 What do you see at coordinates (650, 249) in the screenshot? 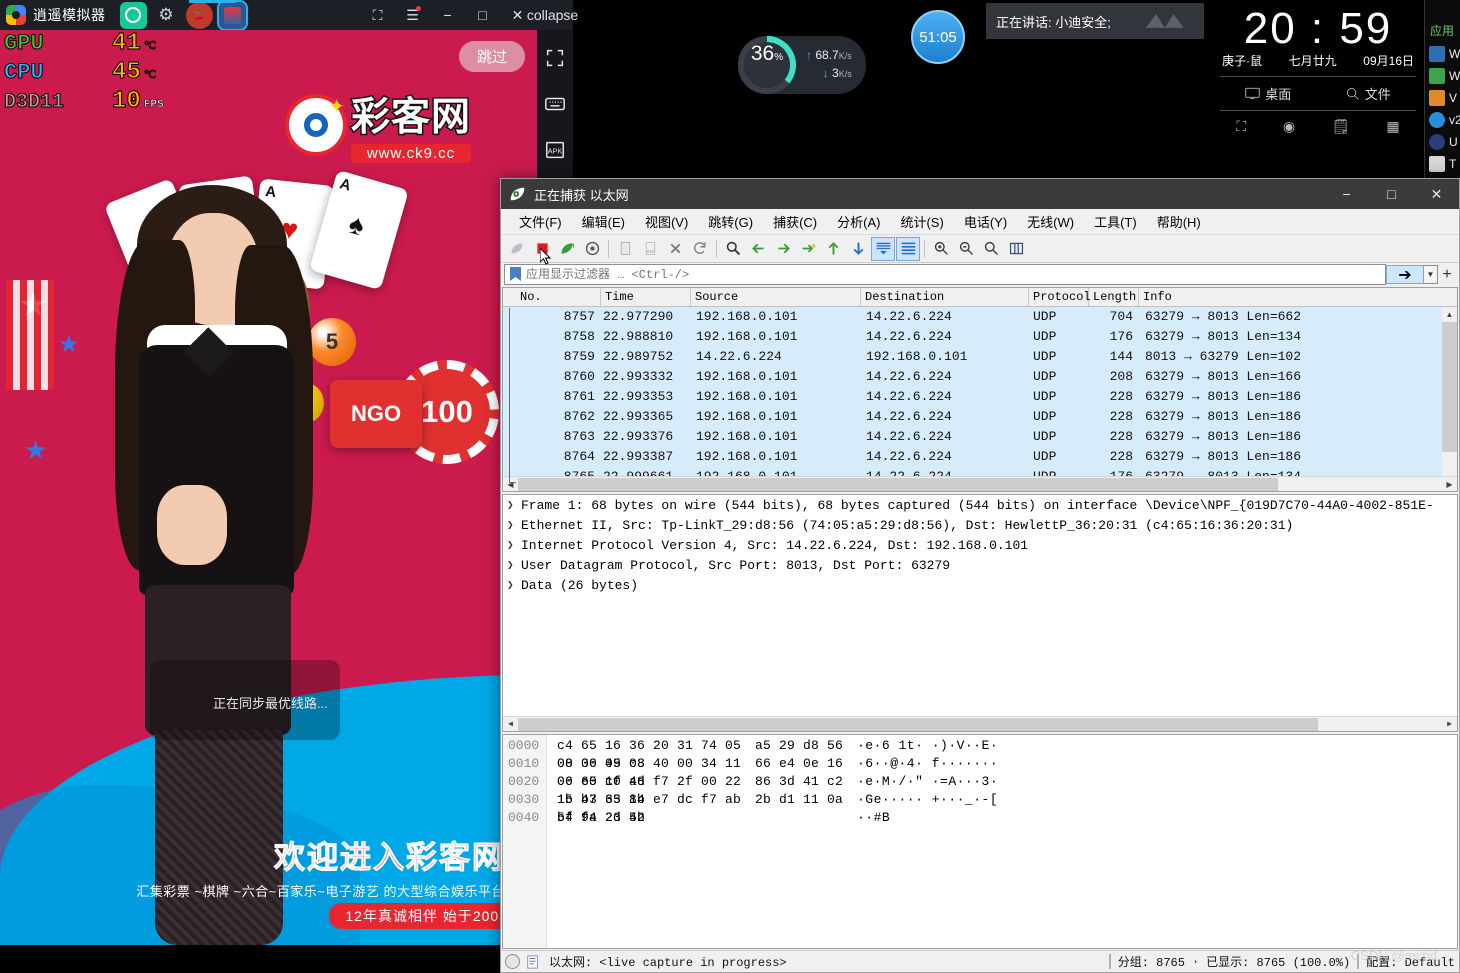
I see `save-file-icon: 010` at bounding box center [650, 249].